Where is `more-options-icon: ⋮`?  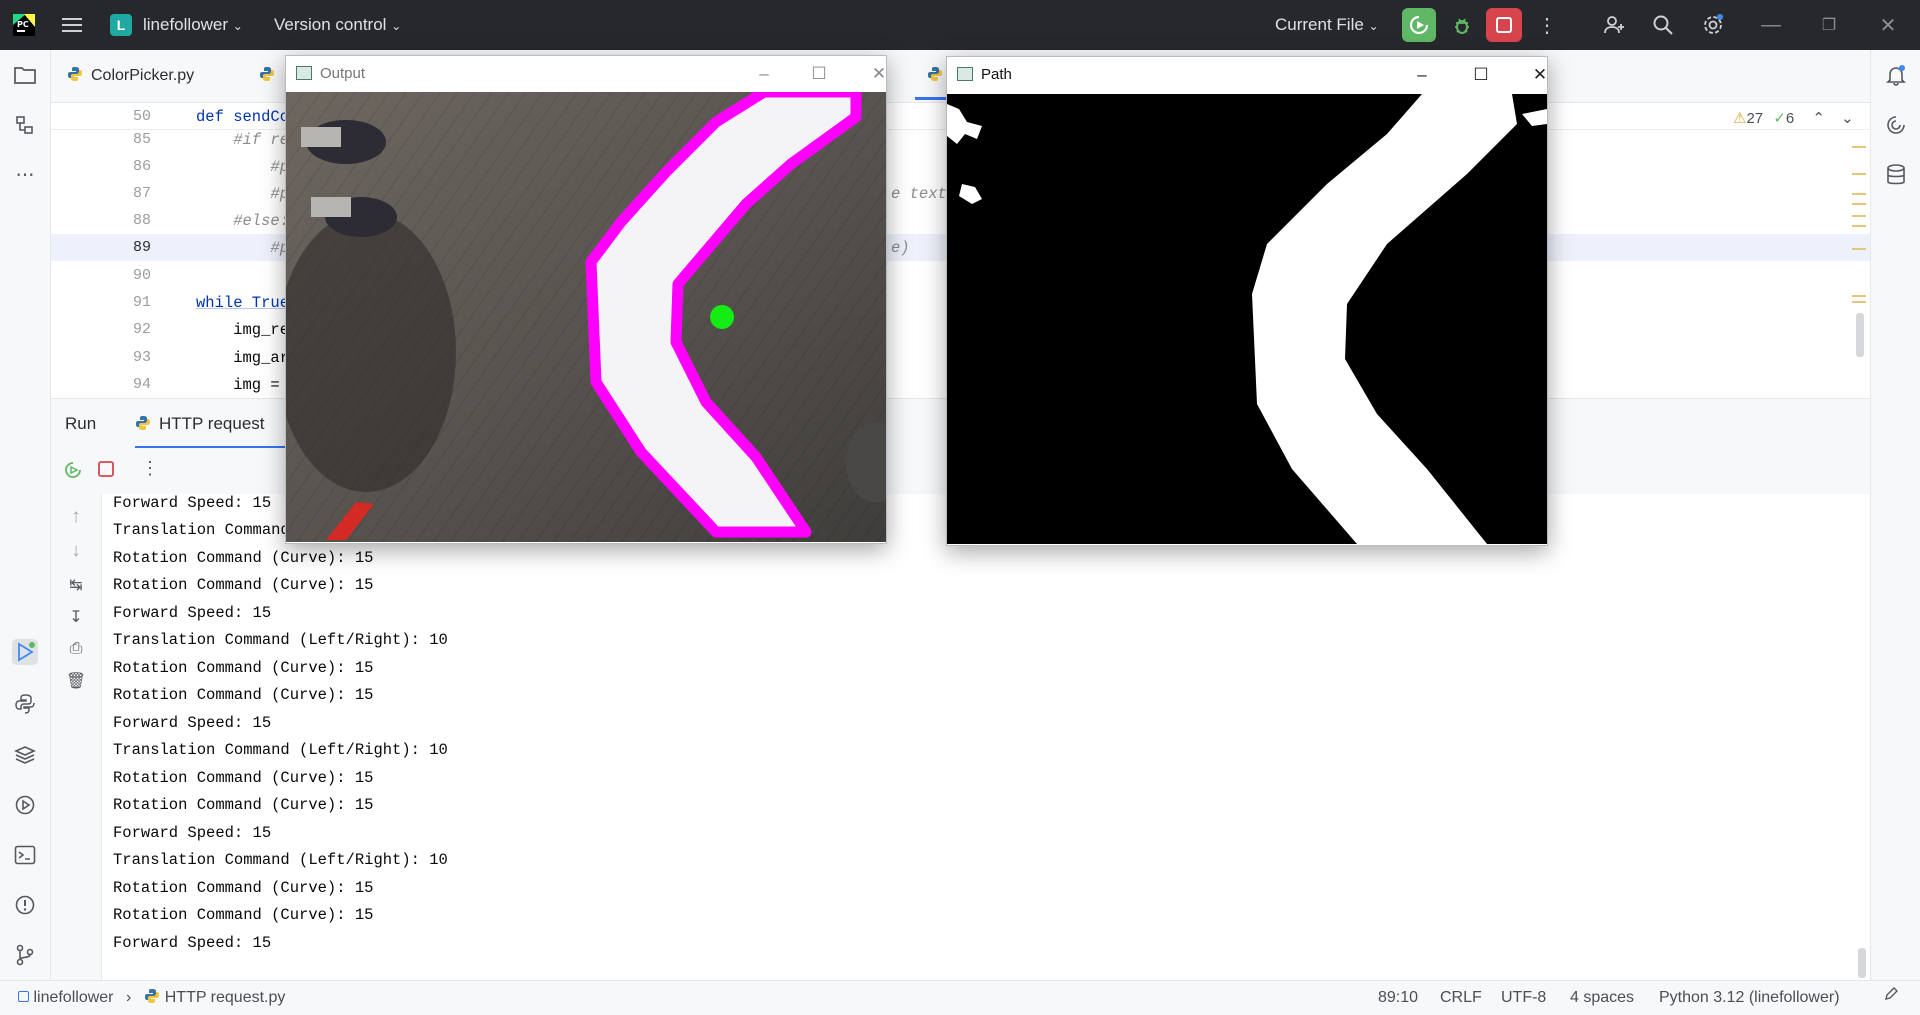 more-options-icon: ⋮ is located at coordinates (150, 468).